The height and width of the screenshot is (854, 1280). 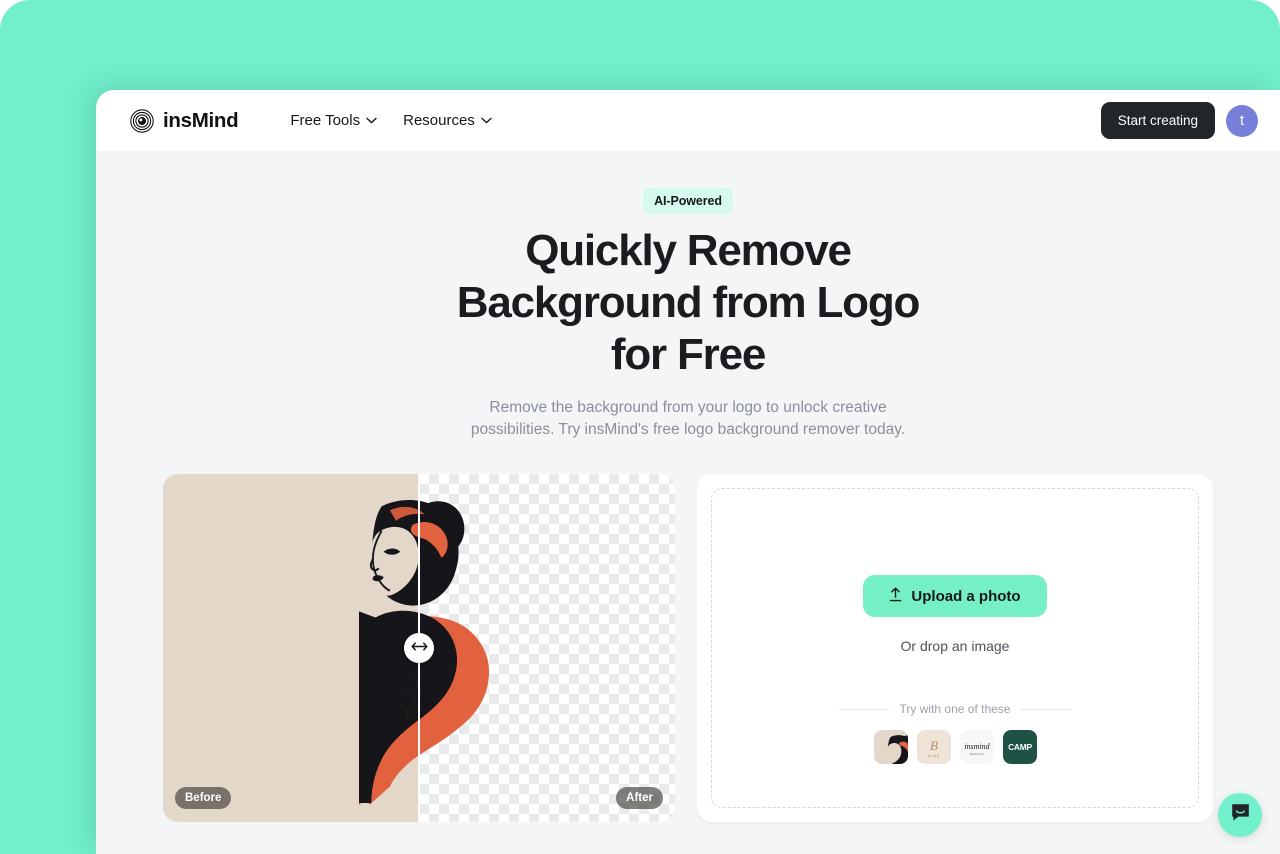 What do you see at coordinates (966, 596) in the screenshot?
I see `upload-button-label: Upload a photo` at bounding box center [966, 596].